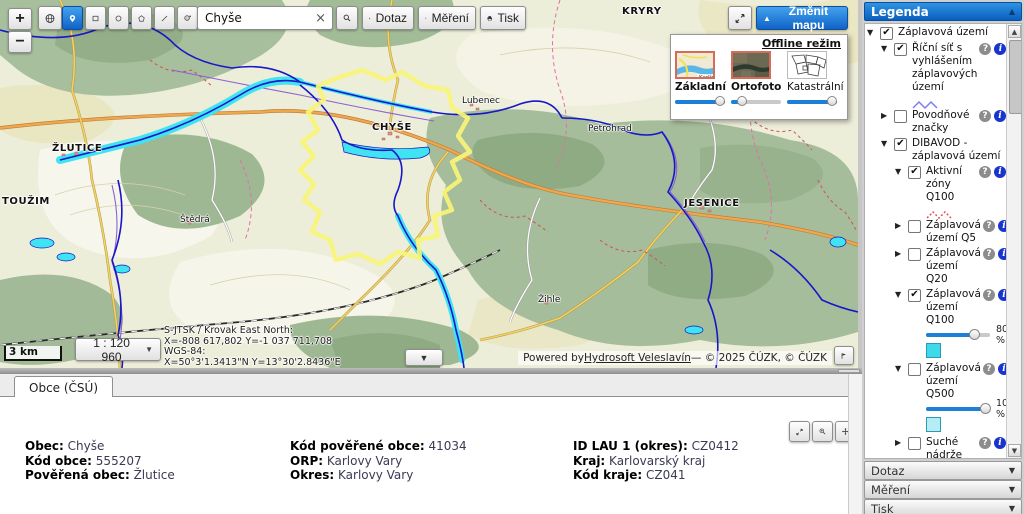 This screenshot has height=514, width=1024. Describe the element at coordinates (118, 18) in the screenshot. I see `circle-select-tool-button` at that location.